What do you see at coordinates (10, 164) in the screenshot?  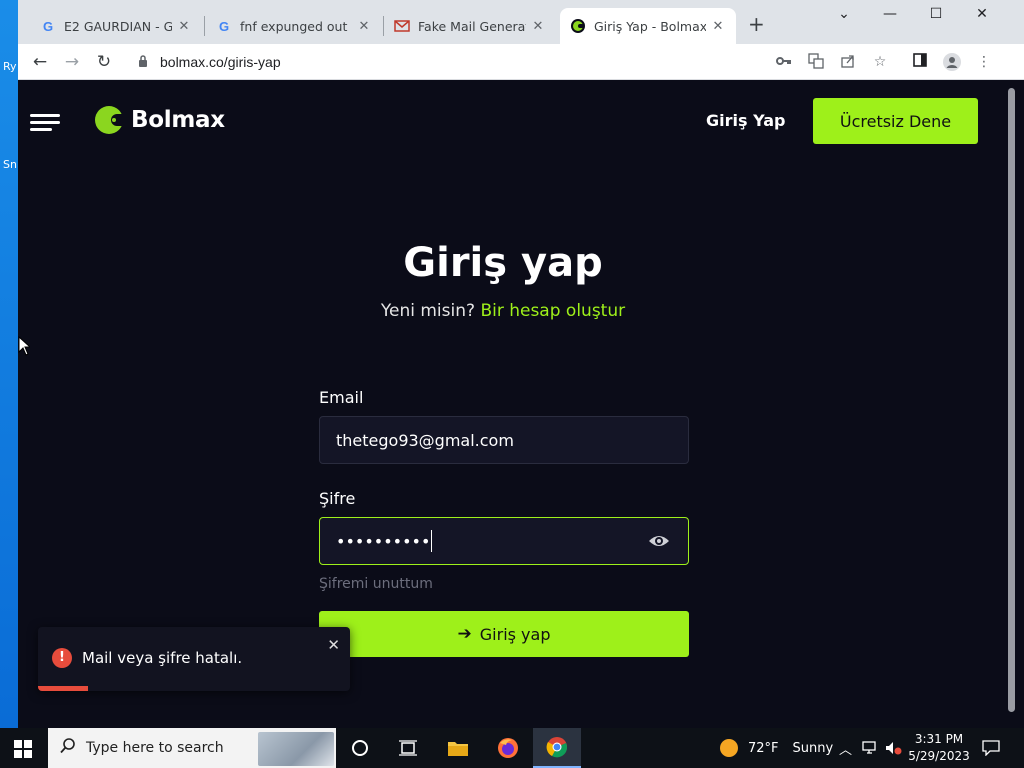 I see `desktop-icon-label: Sn` at bounding box center [10, 164].